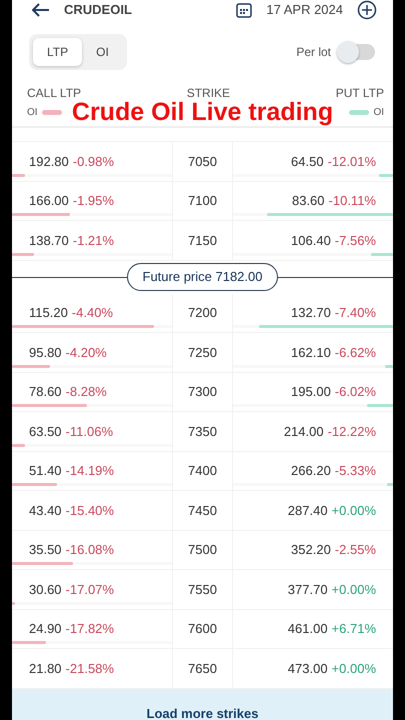  Describe the element at coordinates (308, 629) in the screenshot. I see `put-ltp: 461.00` at that location.